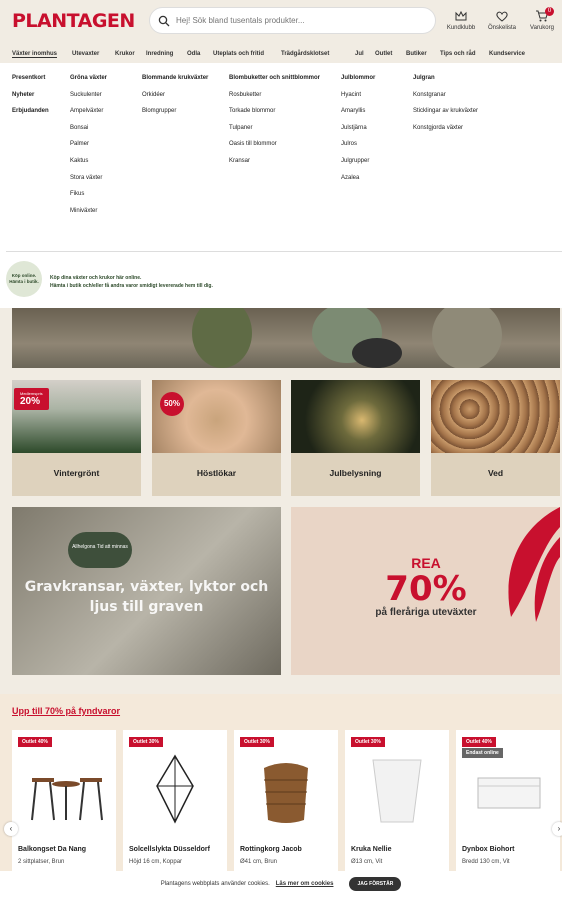  Describe the element at coordinates (305, 54) in the screenshot. I see `nav-tradgardsklotset: Trädgårdsklotset` at that location.